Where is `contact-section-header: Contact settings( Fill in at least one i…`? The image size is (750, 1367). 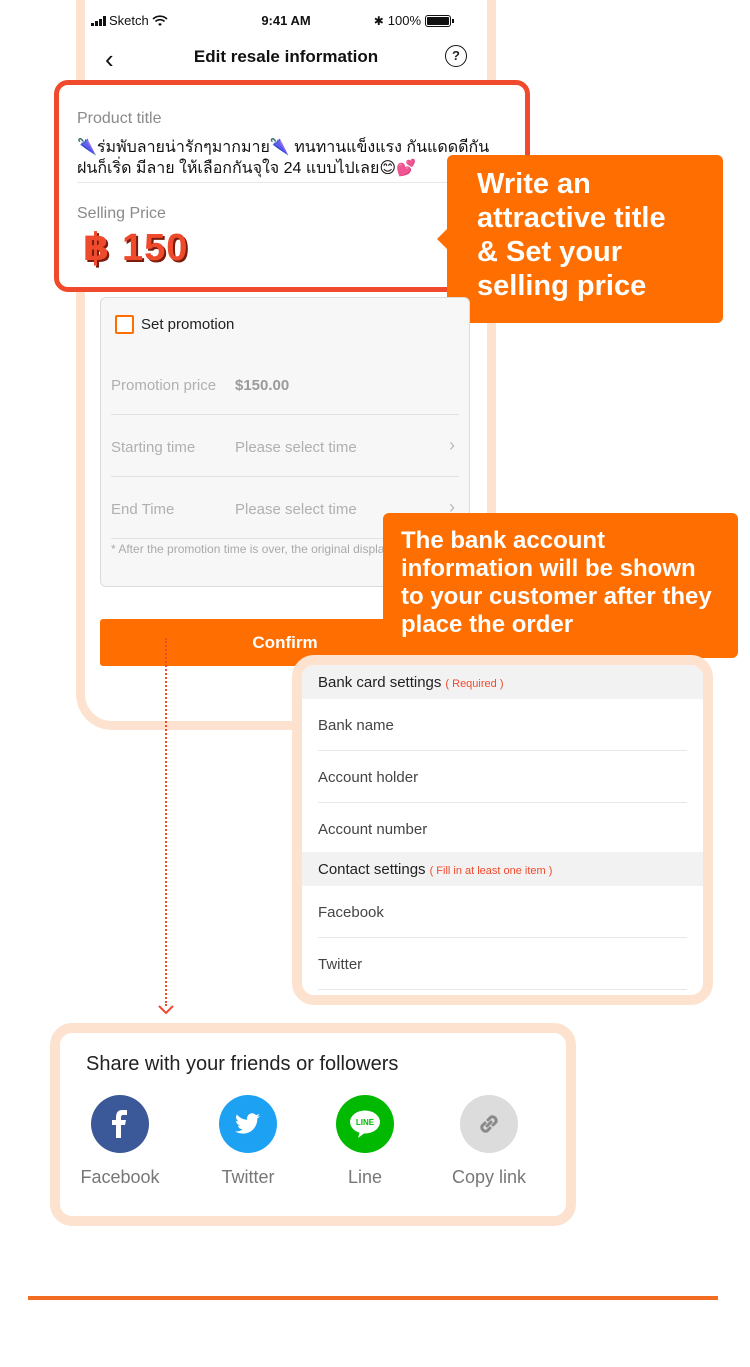
contact-section-header: Contact settings( Fill in at least one i… is located at coordinates (502, 869).